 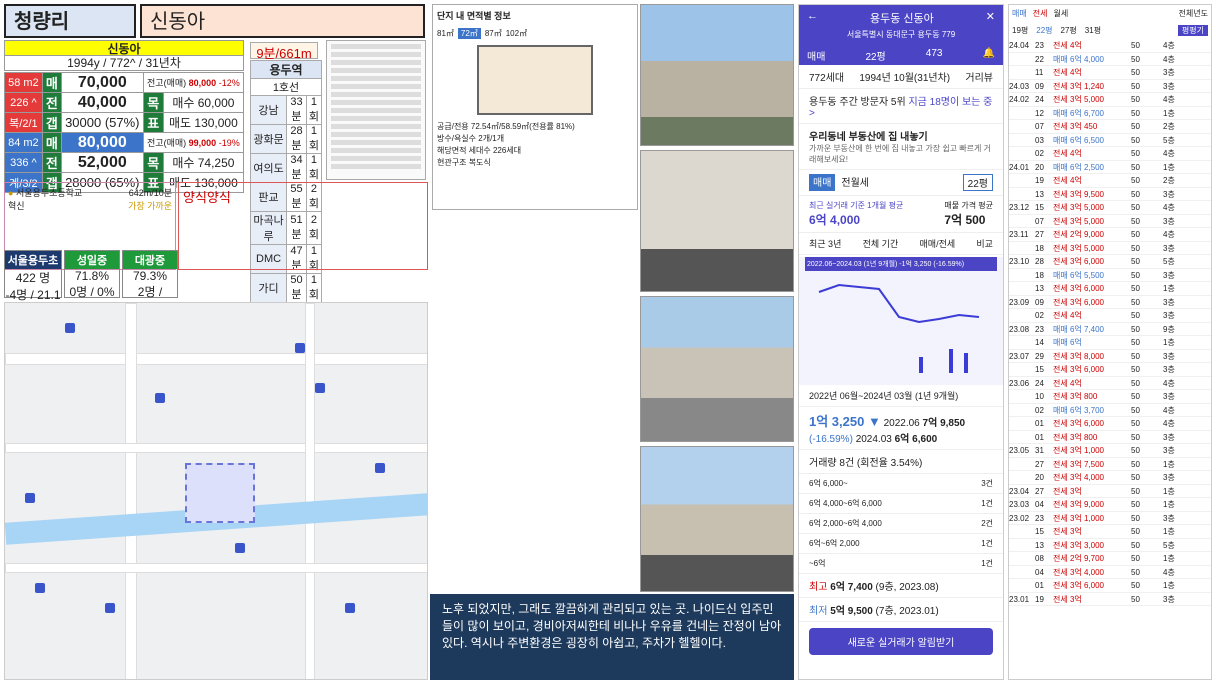 I want to click on station-name: 용두역, so click(x=286, y=69).